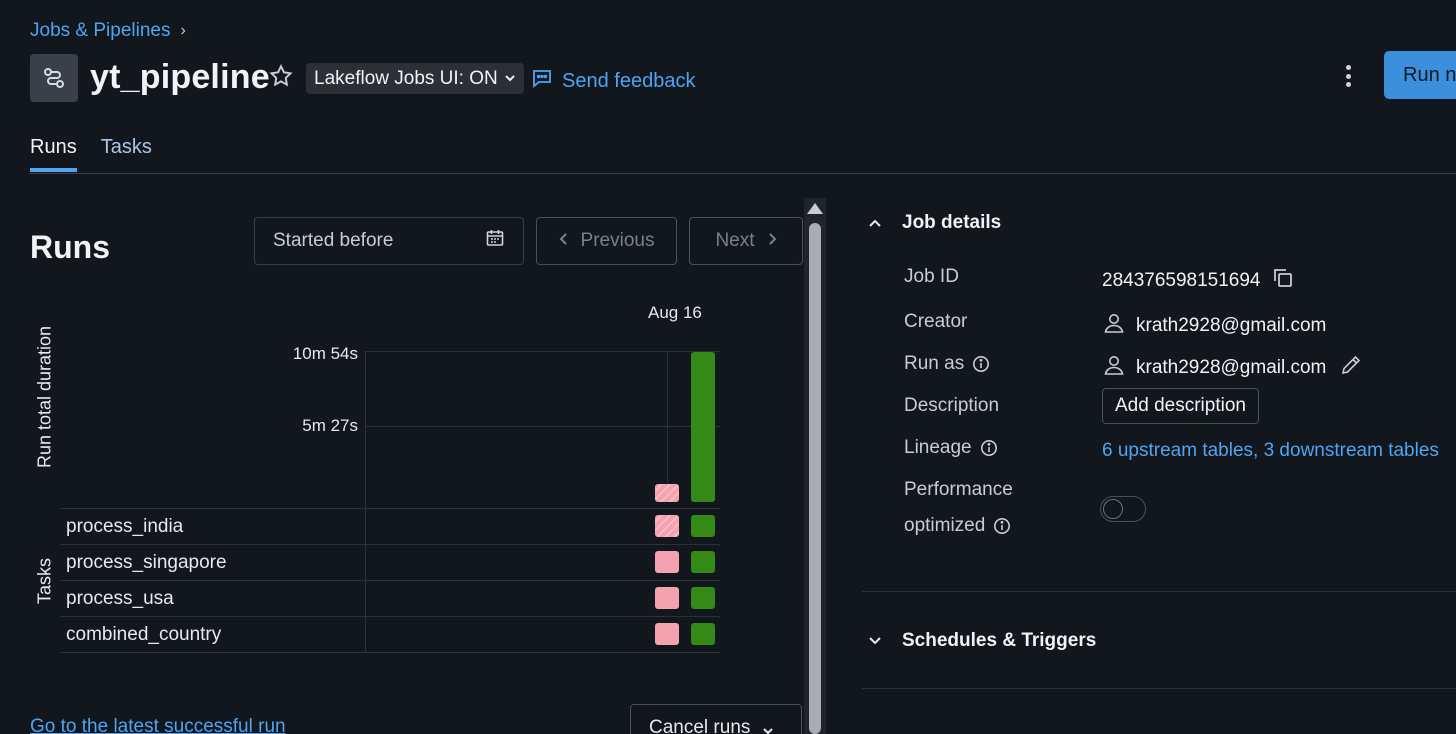 The width and height of the screenshot is (1456, 734). I want to click on task-row-label: combined_country, so click(143, 635).